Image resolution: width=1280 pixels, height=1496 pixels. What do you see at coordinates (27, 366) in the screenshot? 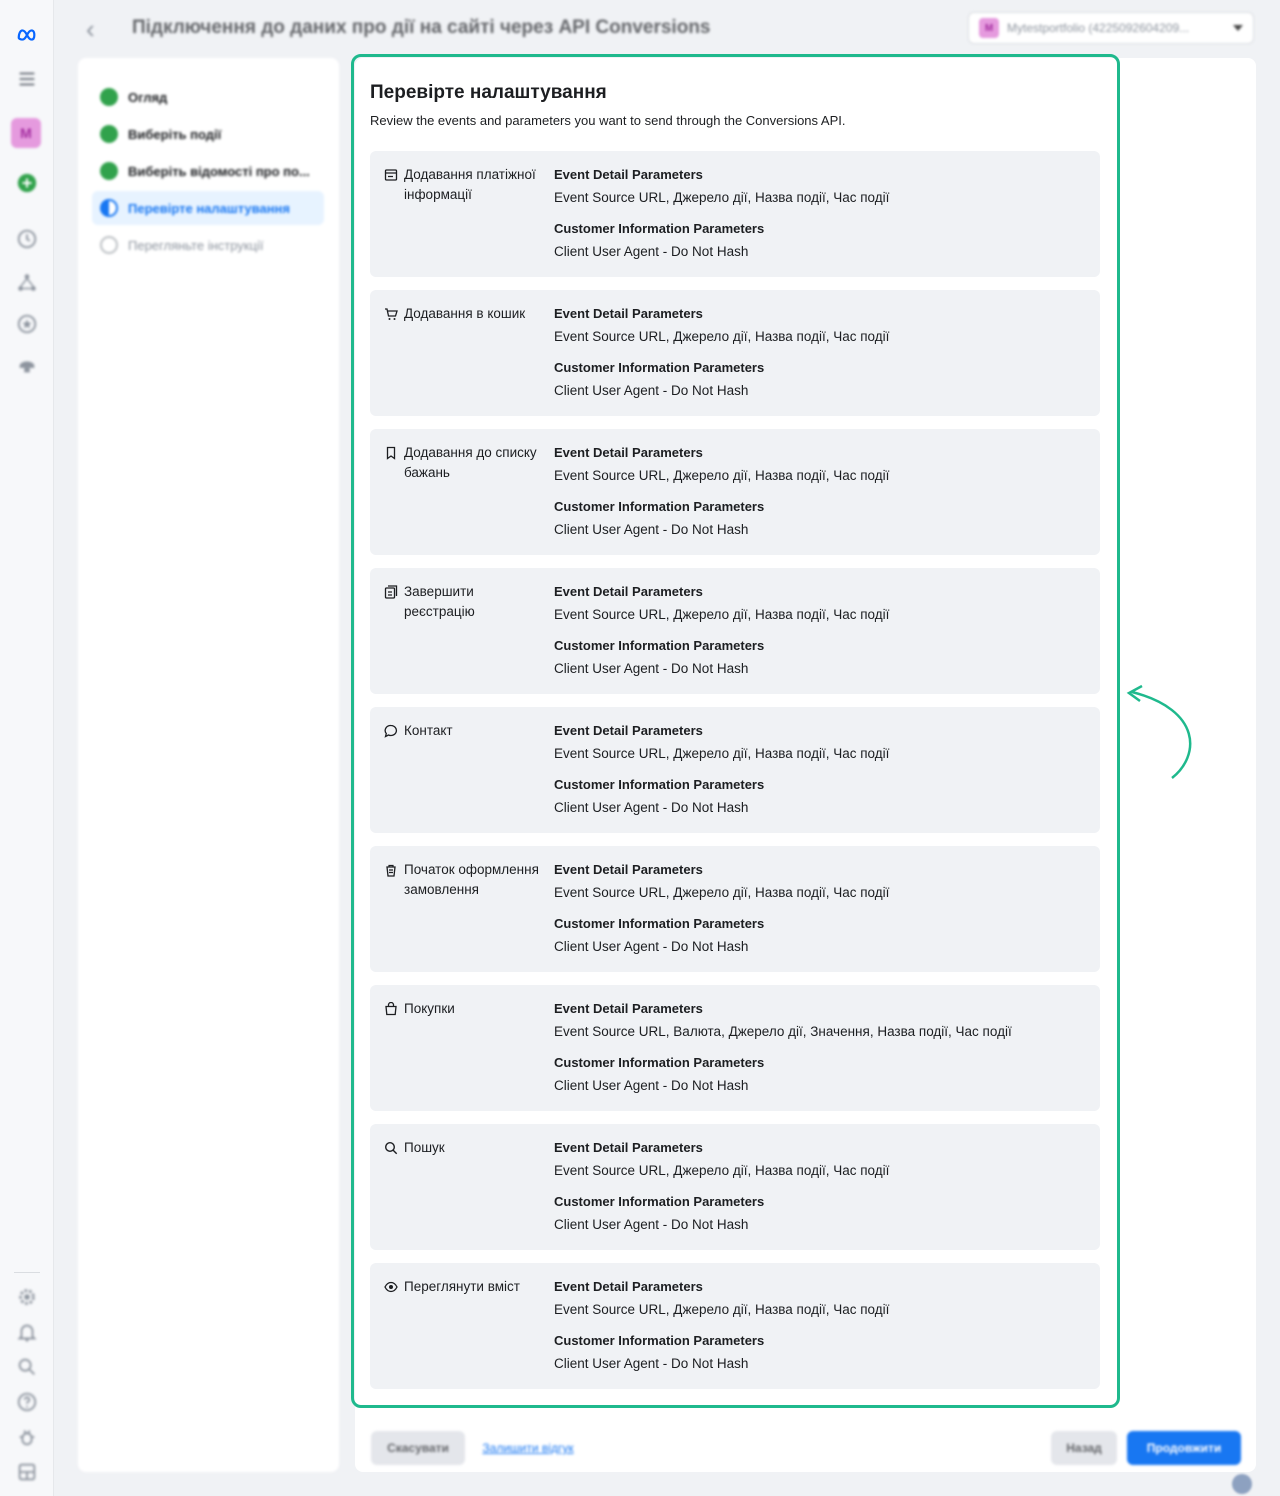
I see `audience-icon` at bounding box center [27, 366].